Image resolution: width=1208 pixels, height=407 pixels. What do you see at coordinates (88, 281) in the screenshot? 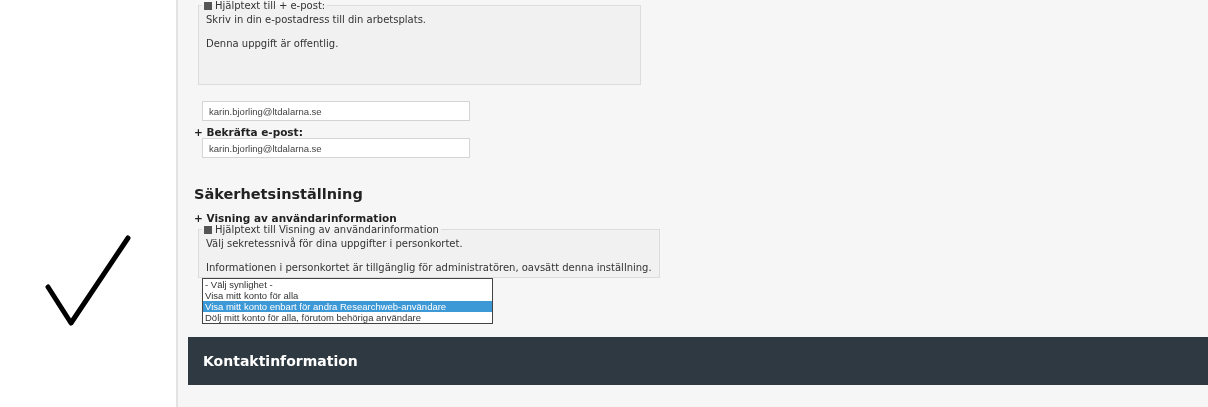
I see `check-icon` at bounding box center [88, 281].